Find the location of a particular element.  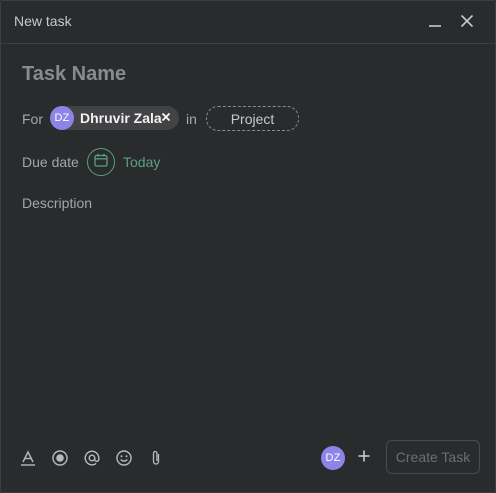

create-task-button: Create Task is located at coordinates (433, 457).